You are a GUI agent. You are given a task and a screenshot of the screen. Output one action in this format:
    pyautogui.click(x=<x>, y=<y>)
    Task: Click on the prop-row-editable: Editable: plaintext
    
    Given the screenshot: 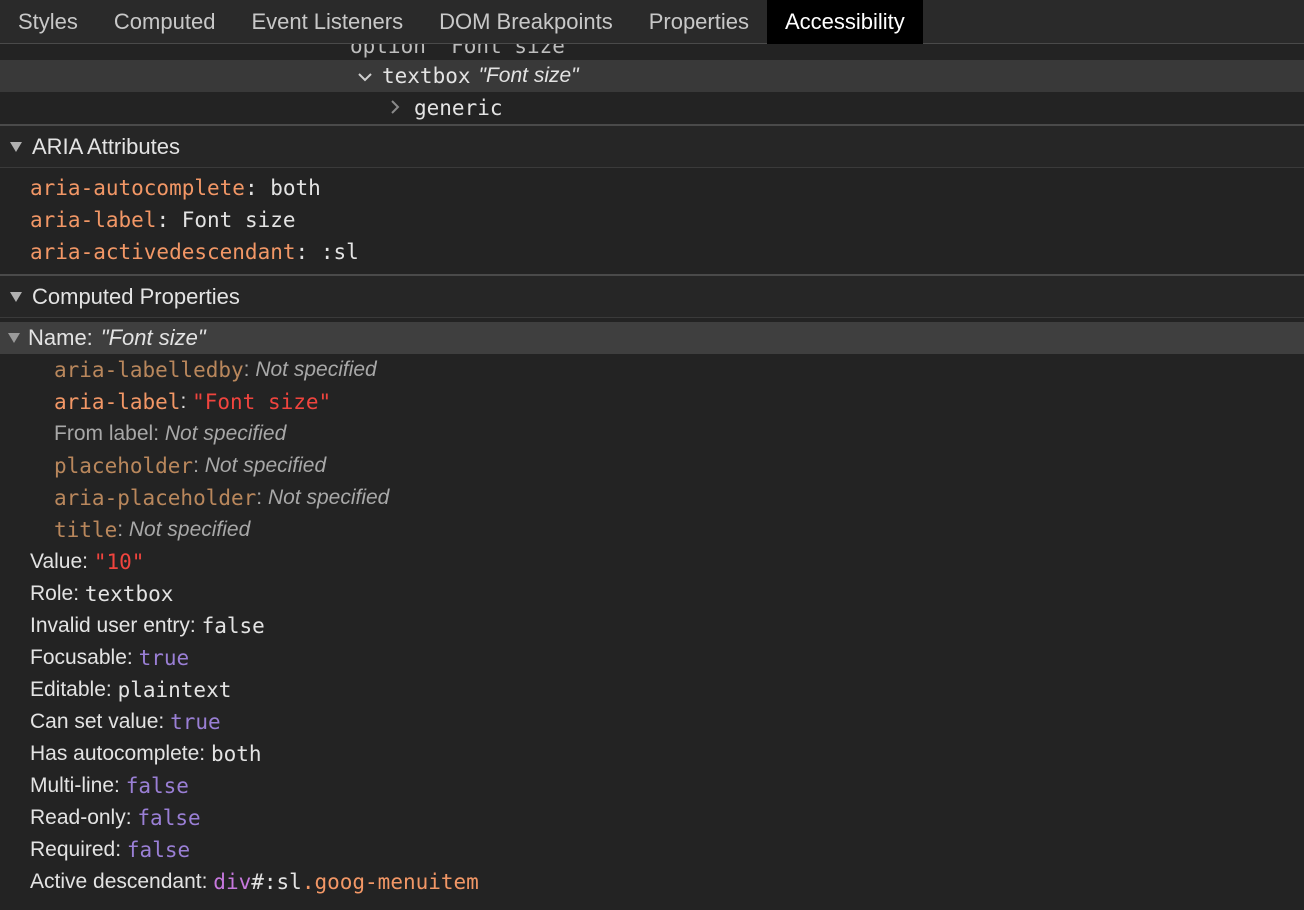 What is the action you would take?
    pyautogui.click(x=652, y=690)
    